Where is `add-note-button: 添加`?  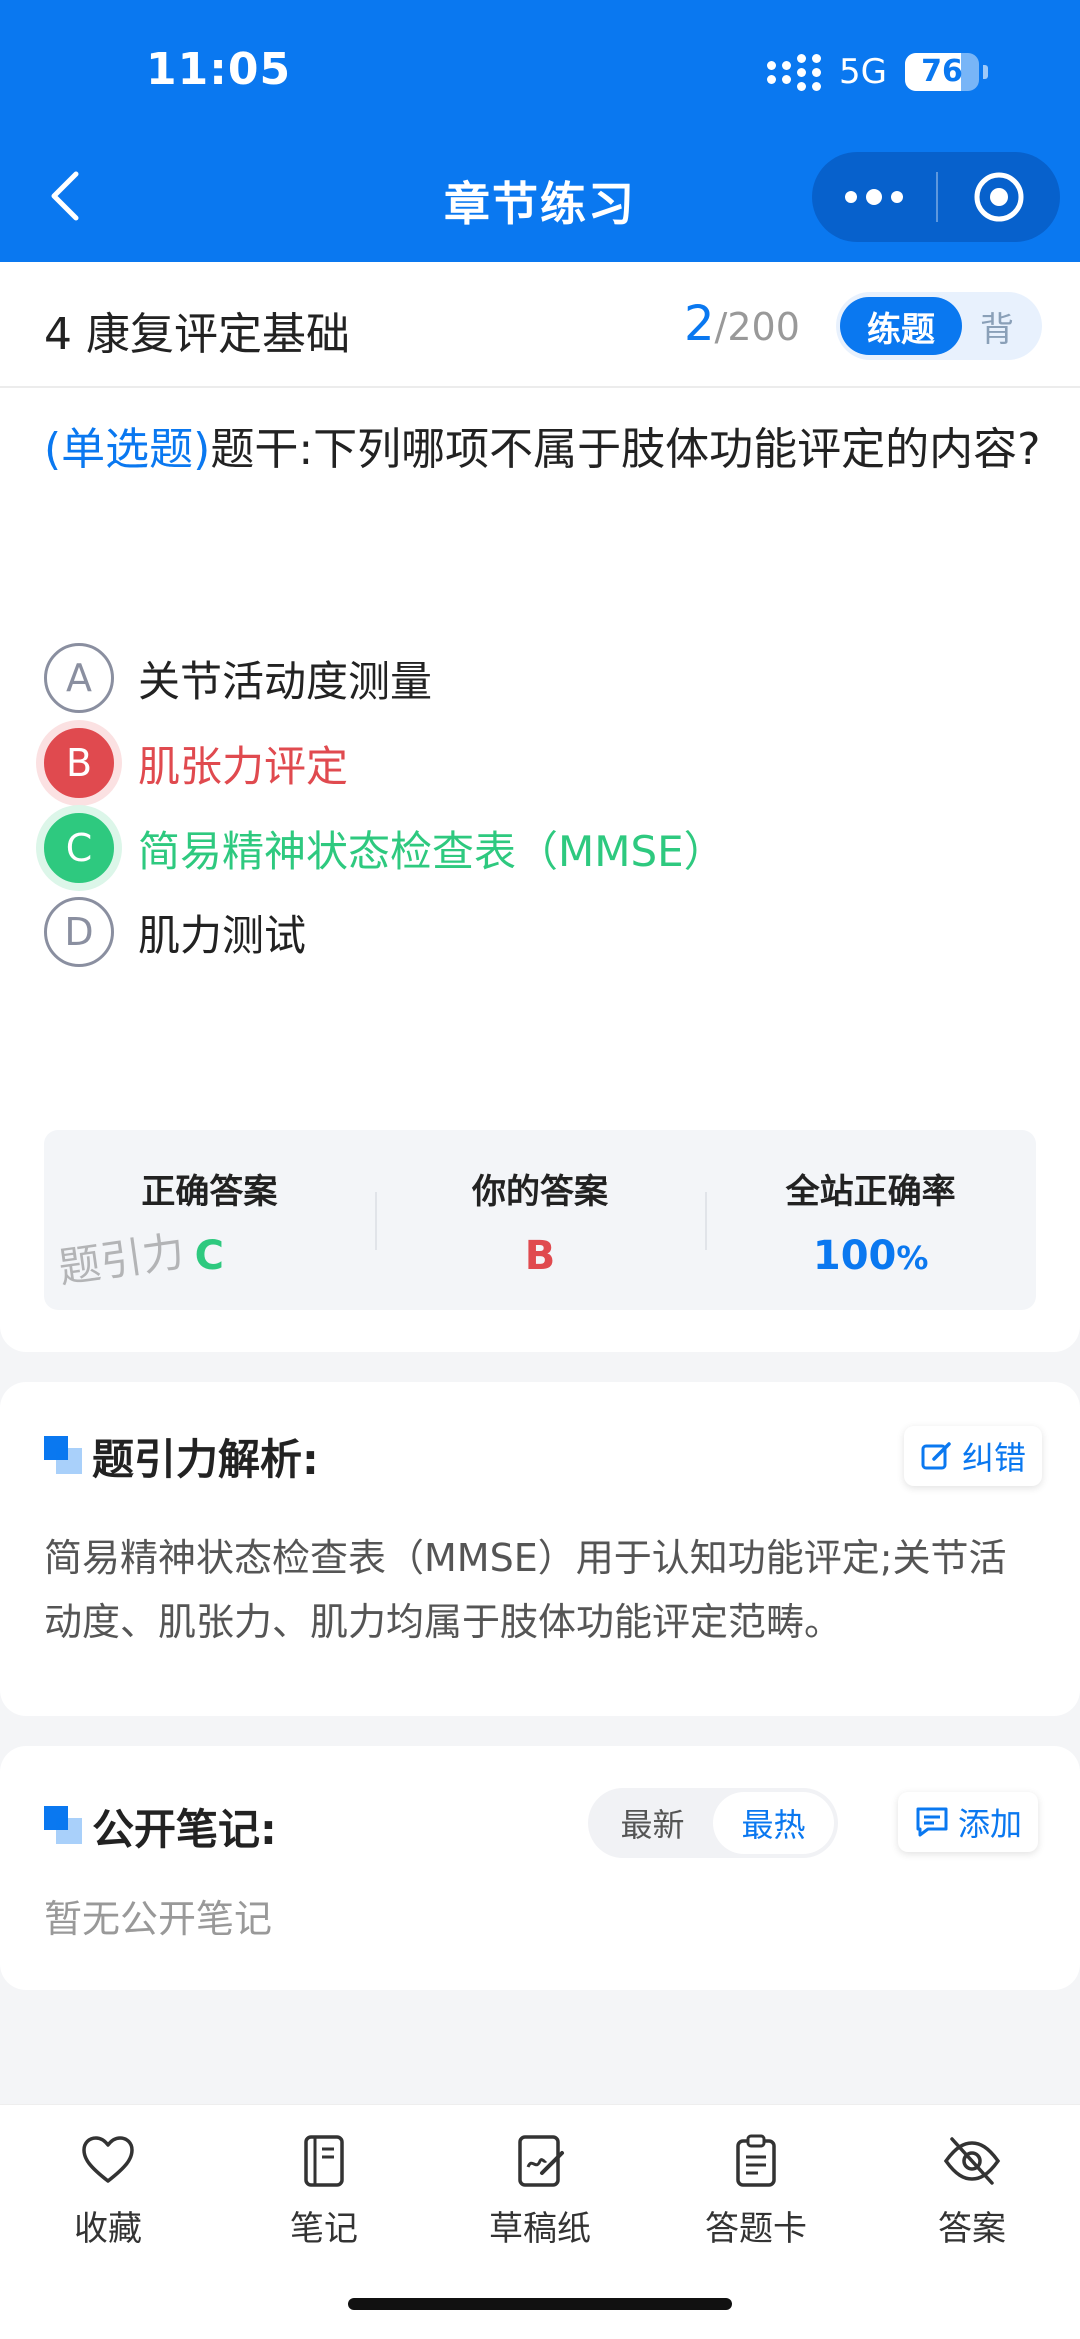 add-note-button: 添加 is located at coordinates (968, 1822).